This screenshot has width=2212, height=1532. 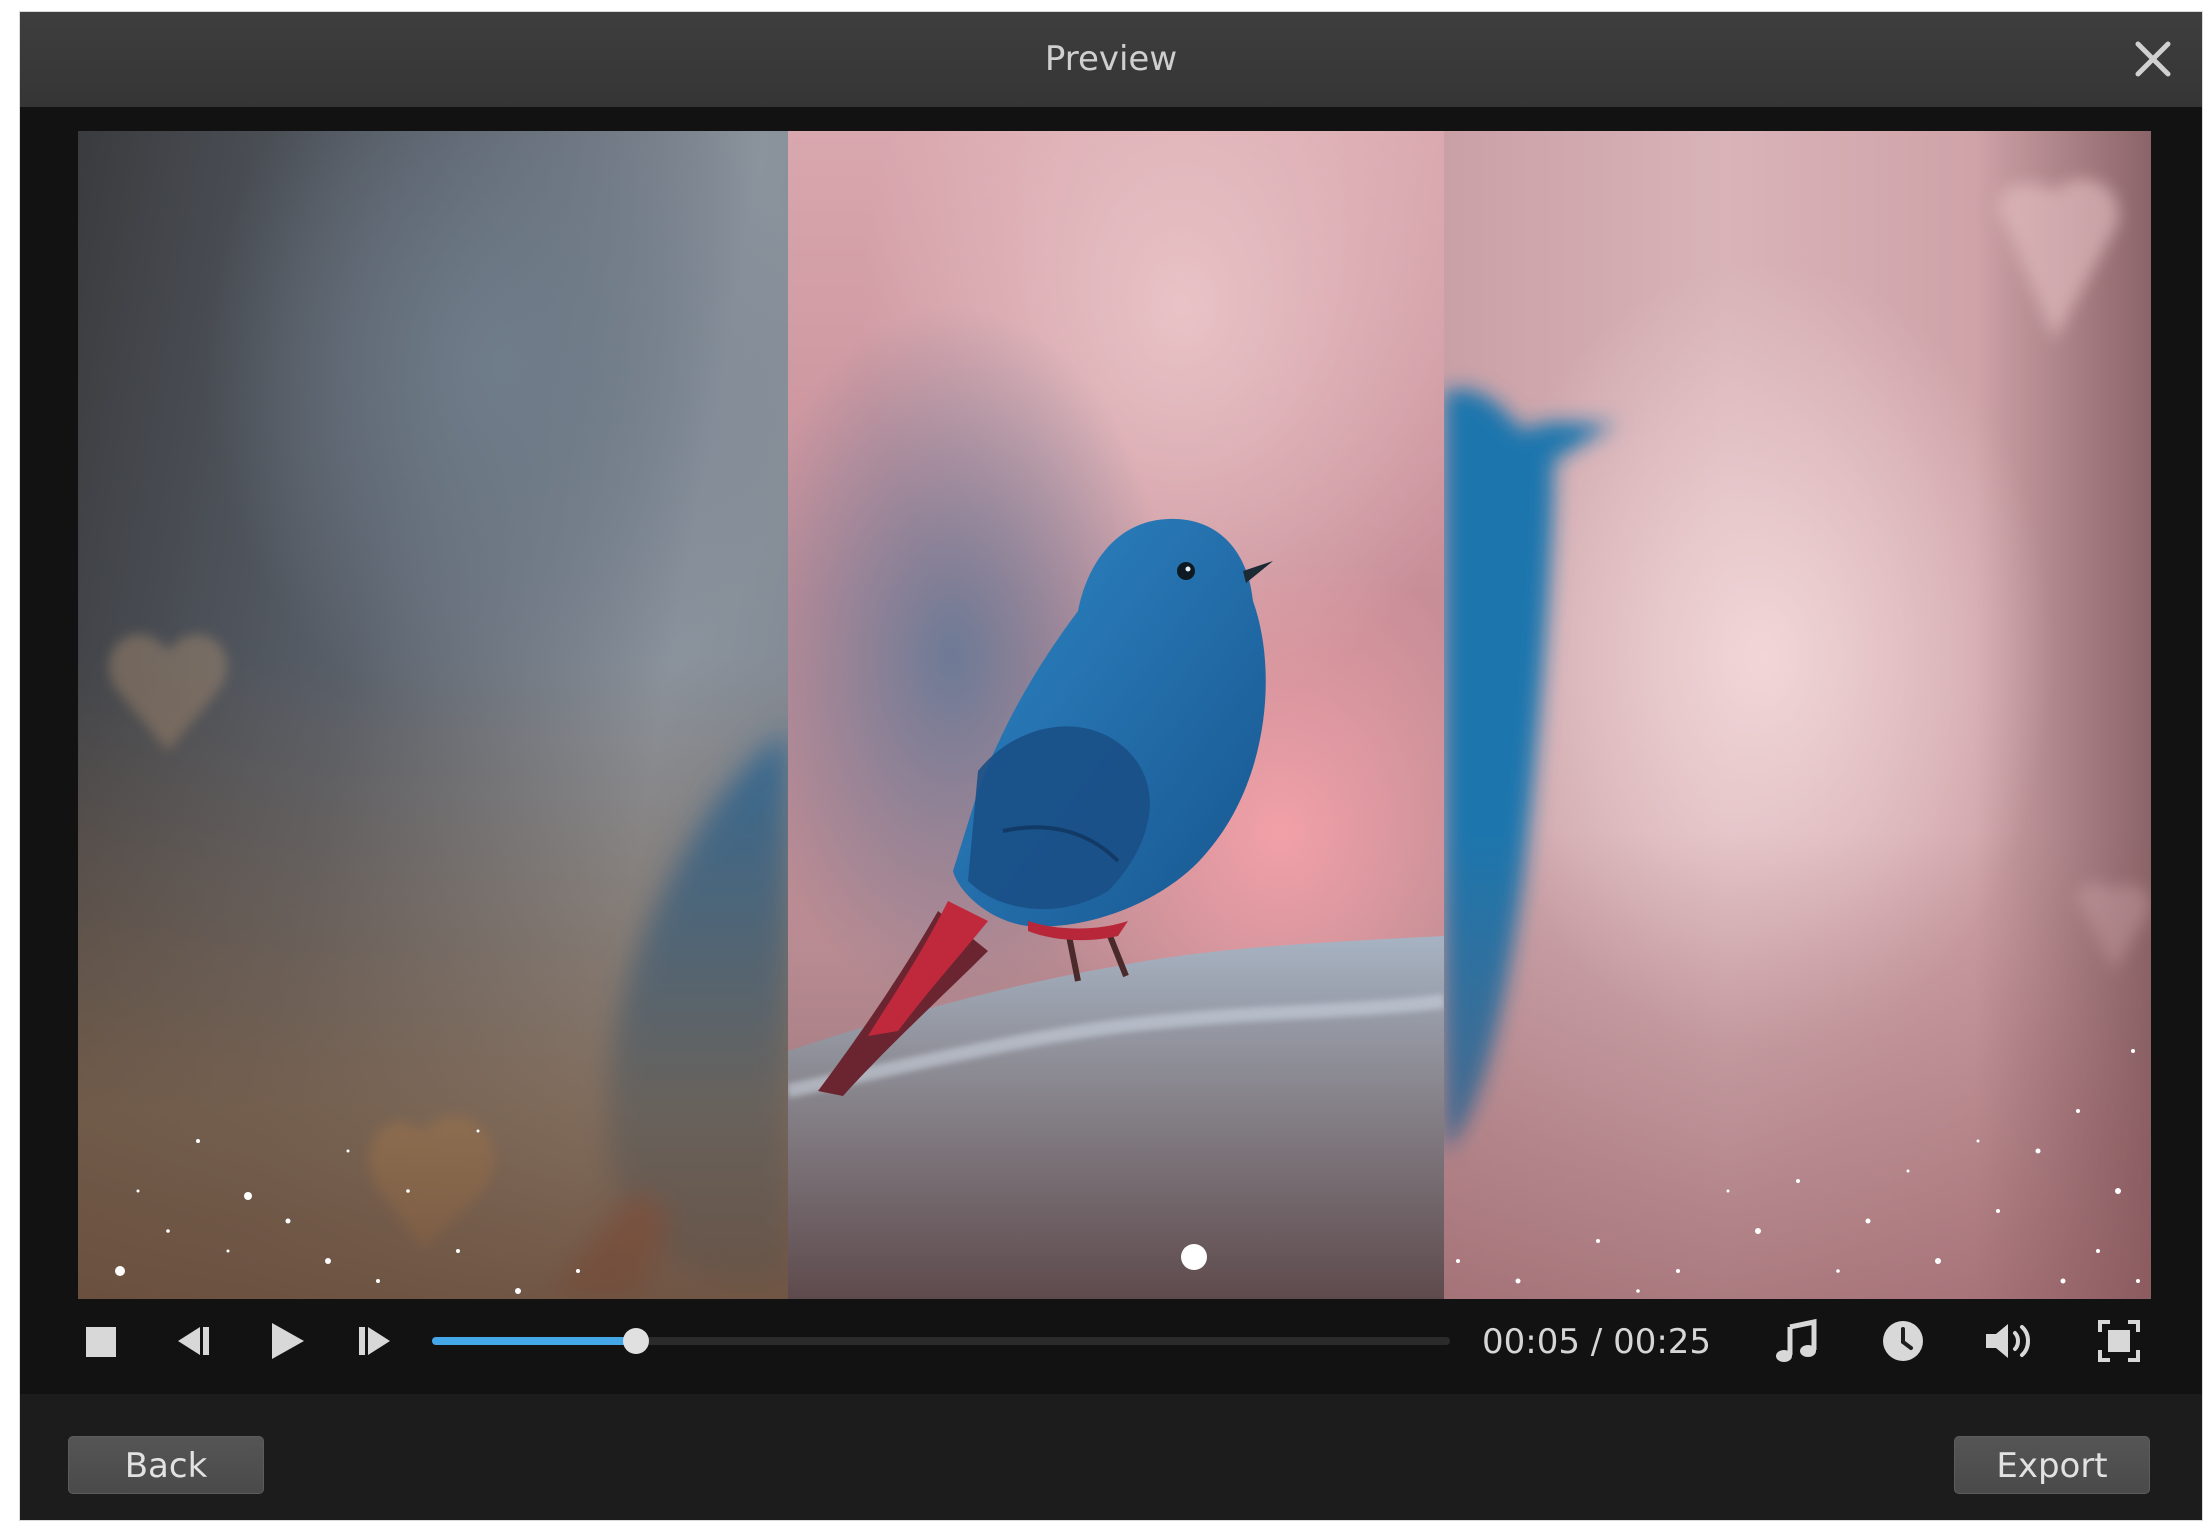 I want to click on fullscreen-button, so click(x=2119, y=1341).